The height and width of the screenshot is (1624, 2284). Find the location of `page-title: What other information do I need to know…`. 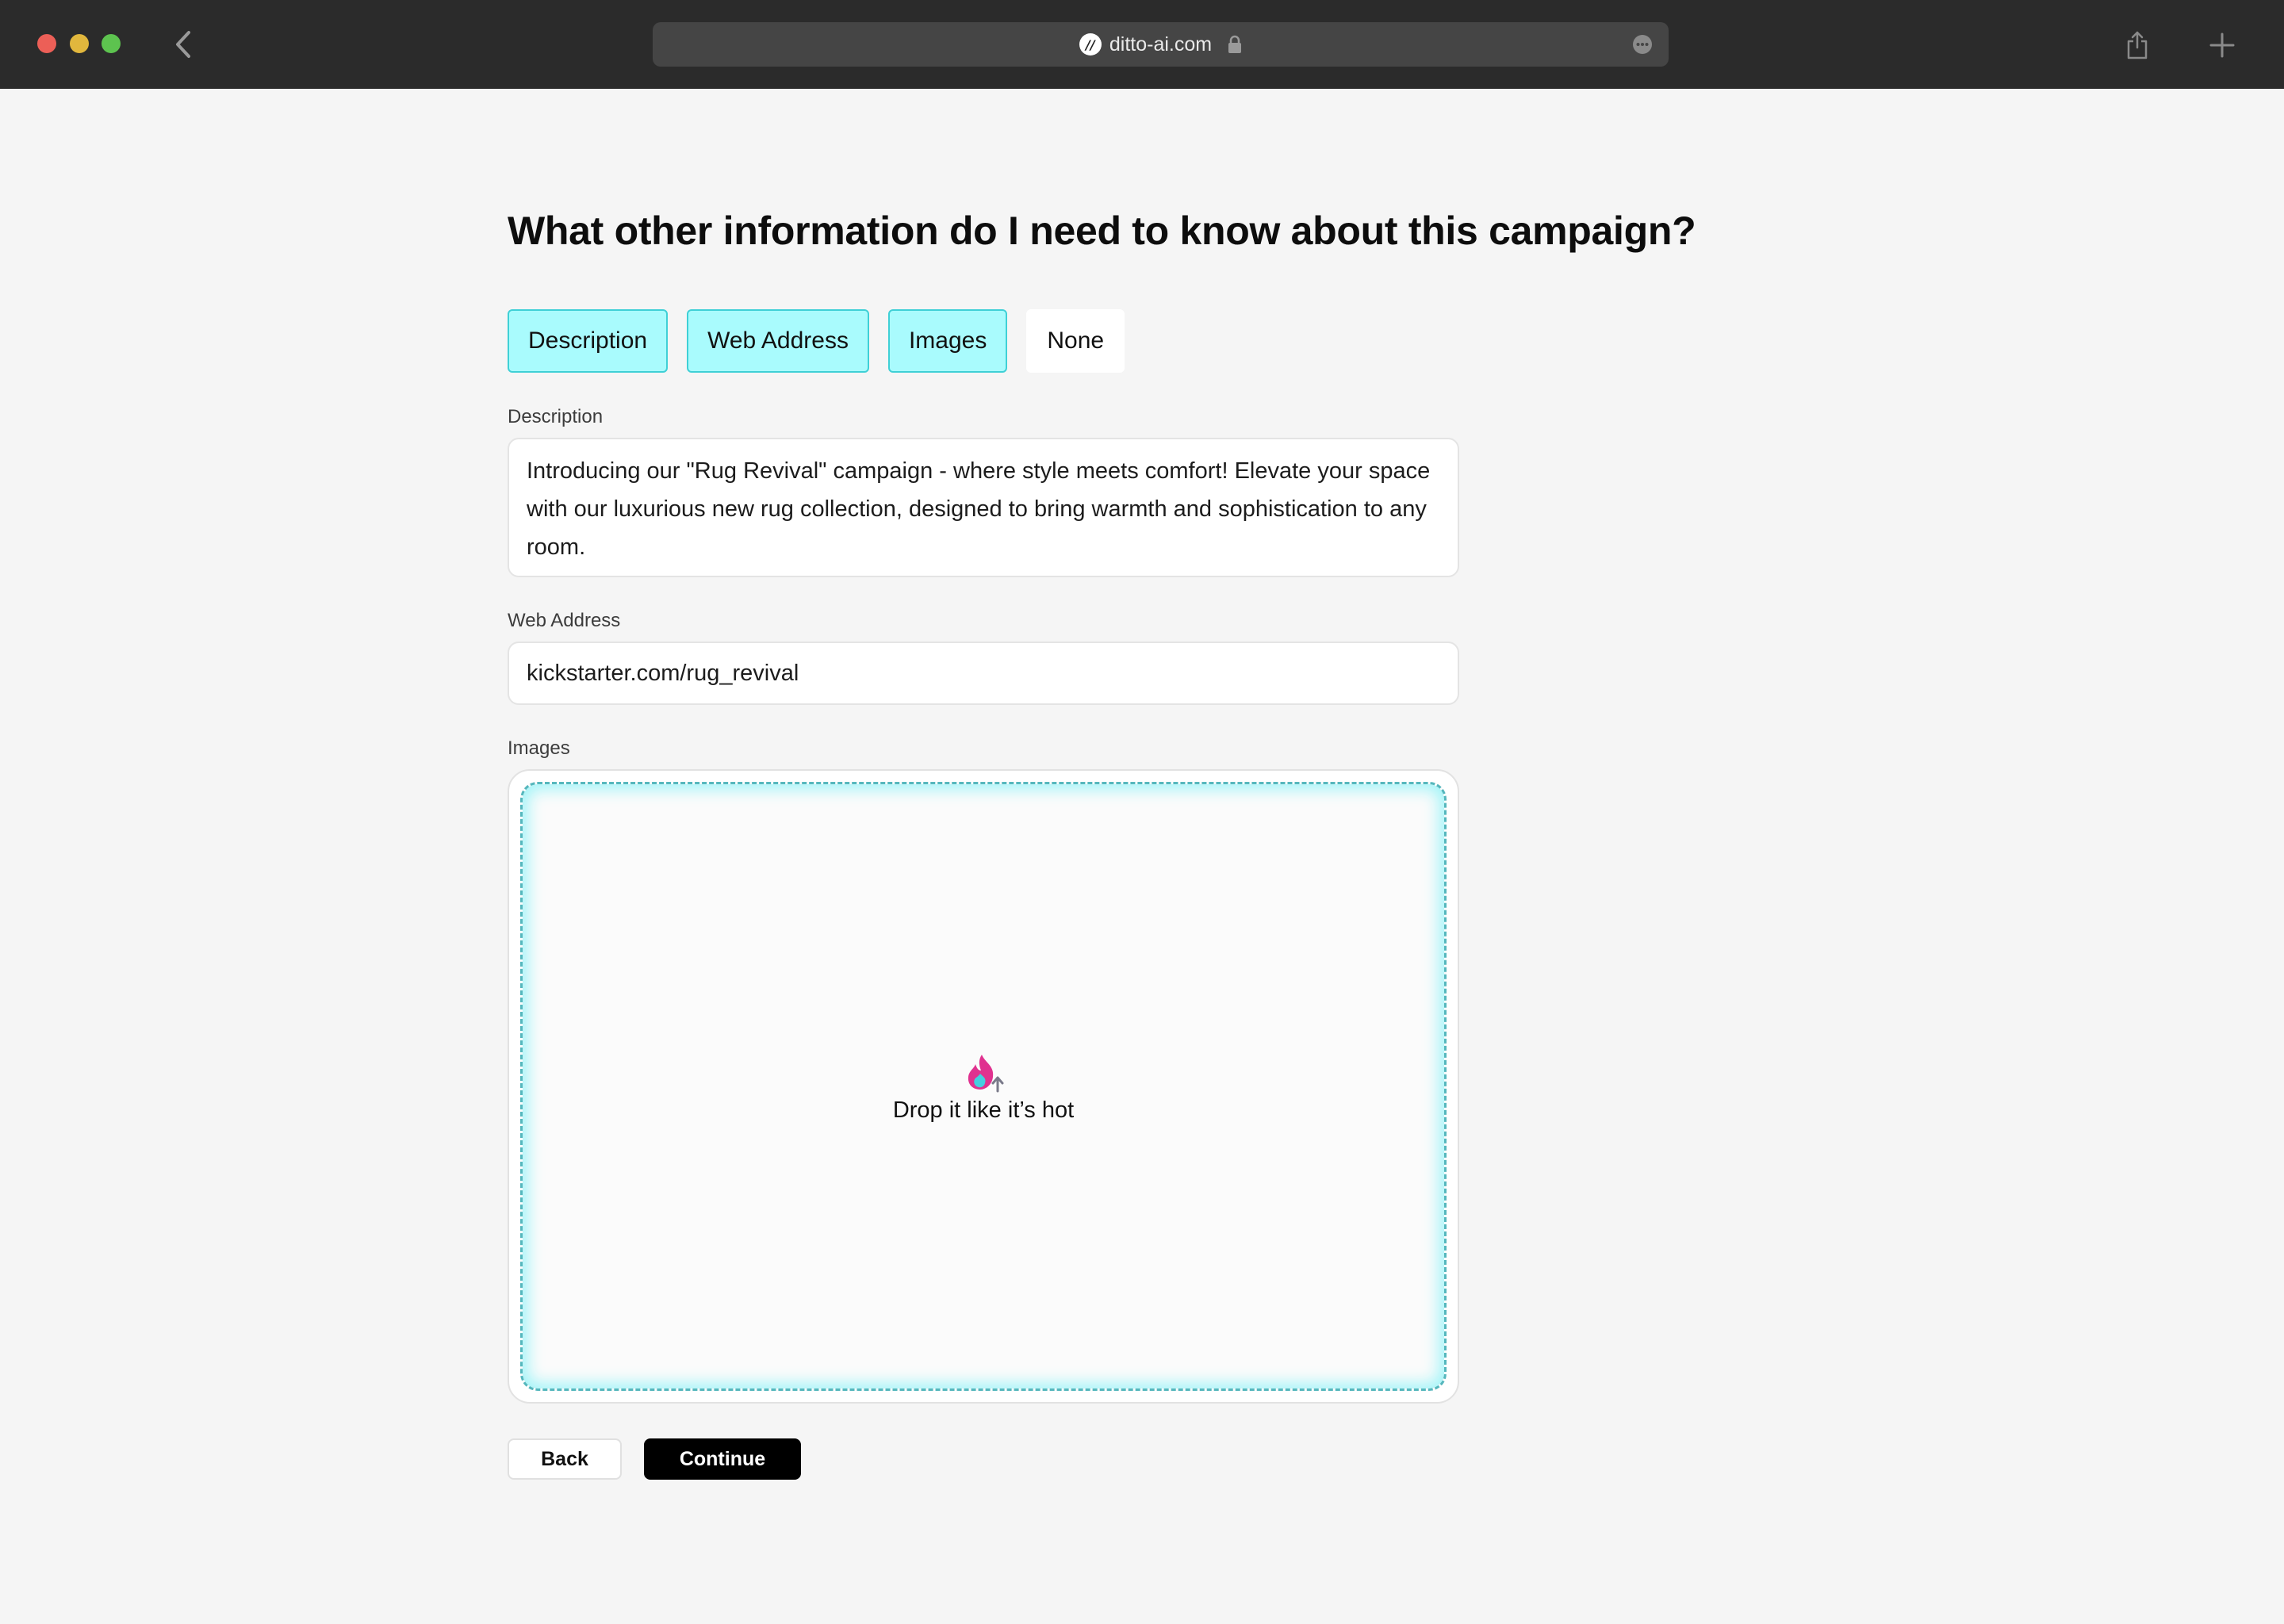

page-title: What other information do I need to know… is located at coordinates (1102, 231).